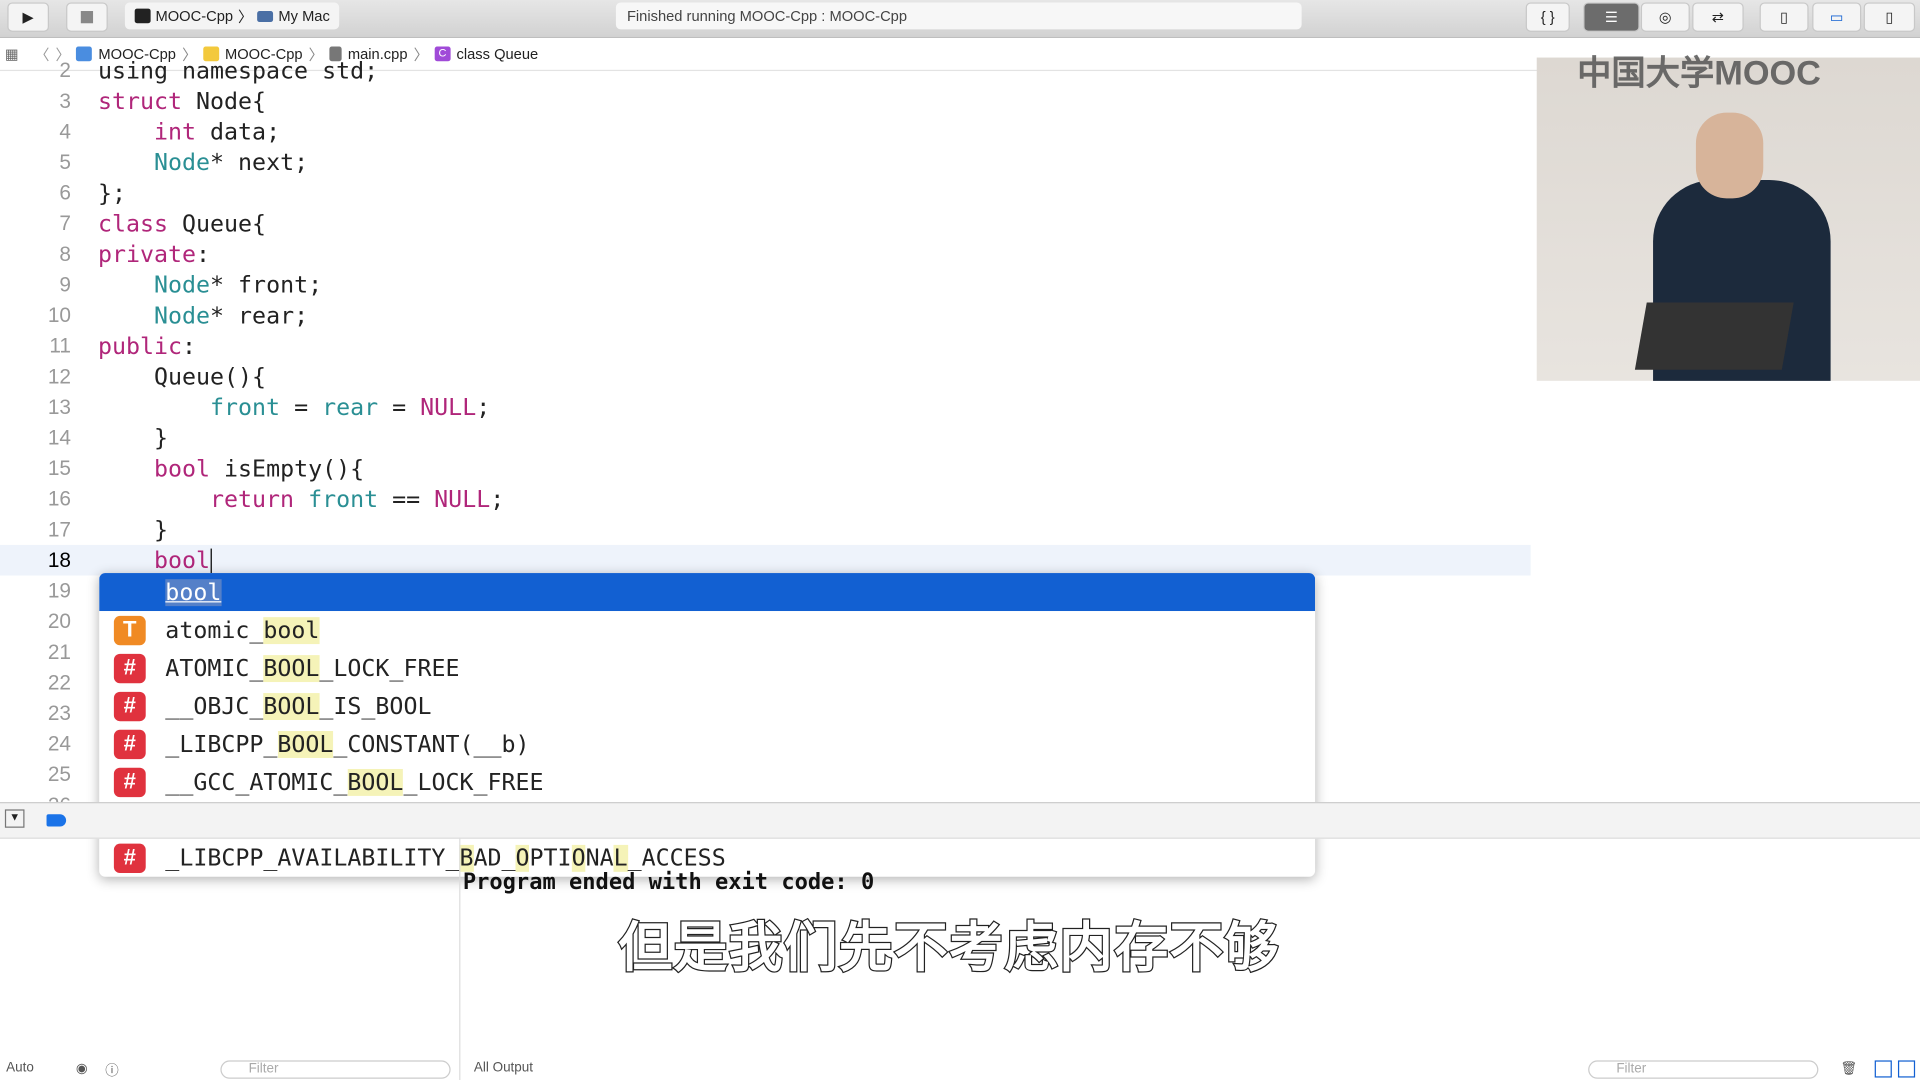 The image size is (1920, 1080). I want to click on code-line: 13 front = rear = NULL;, so click(765, 407).